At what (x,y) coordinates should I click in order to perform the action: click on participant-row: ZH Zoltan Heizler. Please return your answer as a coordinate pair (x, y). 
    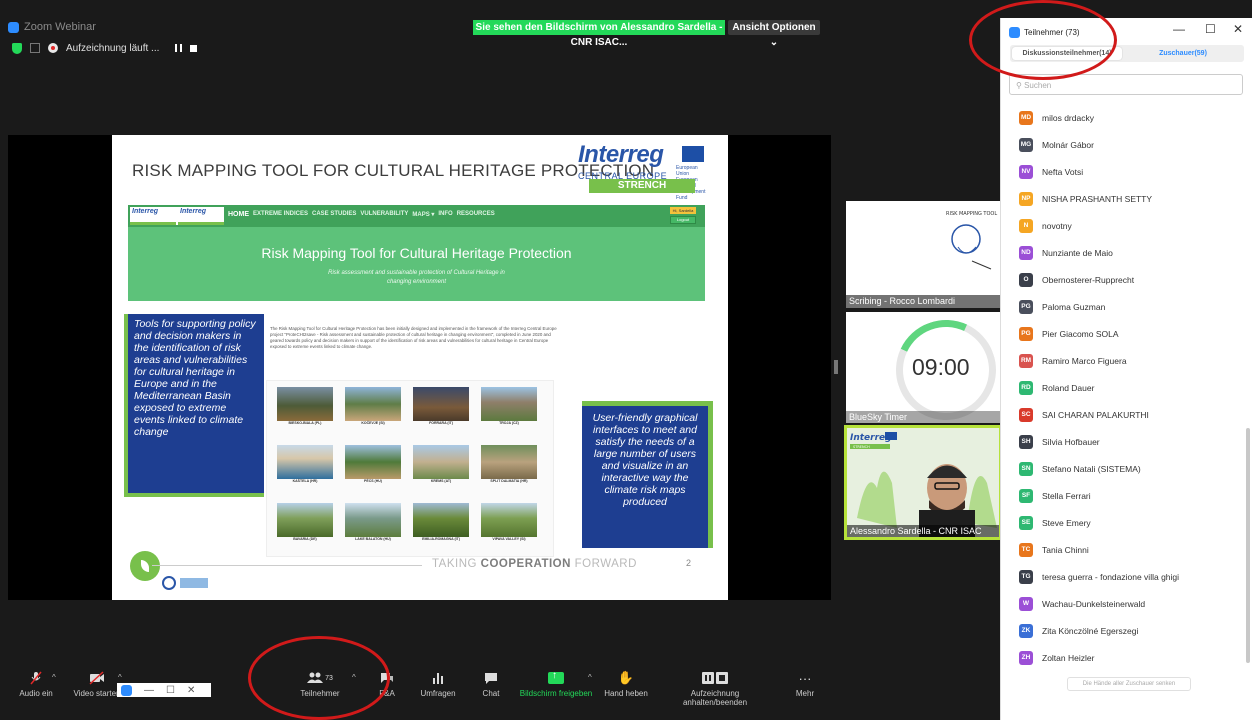
    Looking at the image, I should click on (1131, 657).